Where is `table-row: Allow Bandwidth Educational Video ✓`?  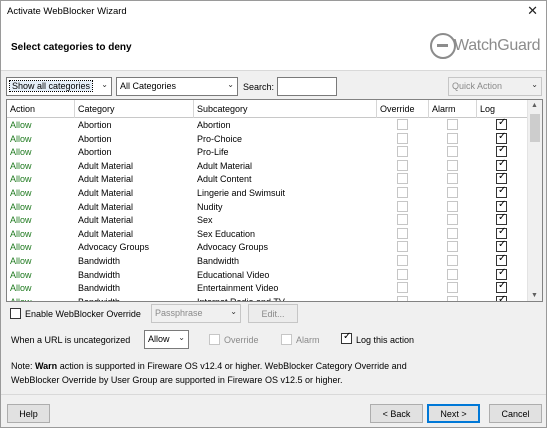
table-row: Allow Bandwidth Educational Video ✓ is located at coordinates (267, 274).